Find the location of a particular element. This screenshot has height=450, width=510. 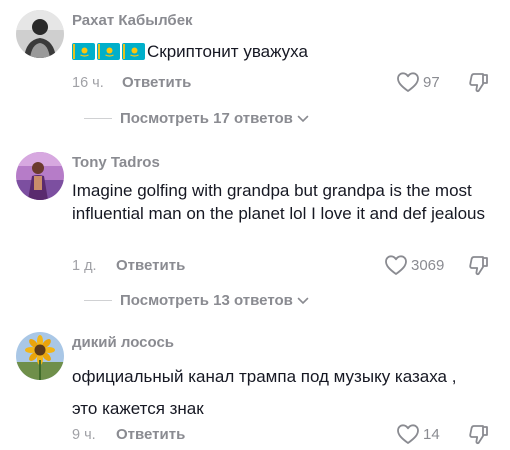

view-replies-label: Посмотреть 17 ответов is located at coordinates (206, 118).